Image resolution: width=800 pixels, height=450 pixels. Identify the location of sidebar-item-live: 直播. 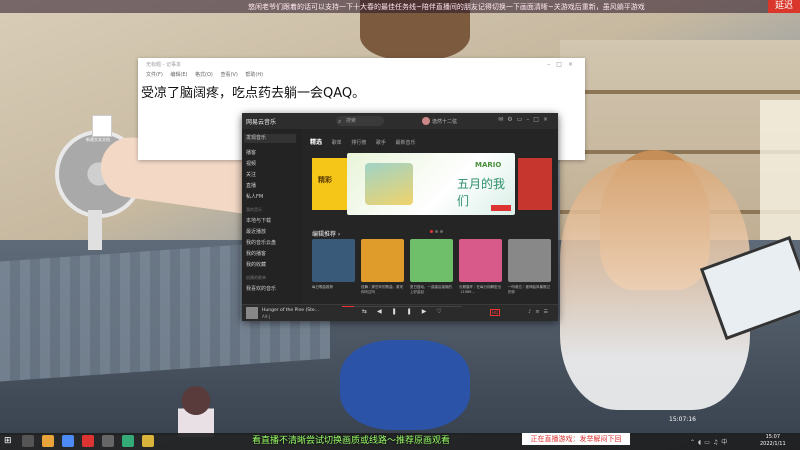
(251, 185).